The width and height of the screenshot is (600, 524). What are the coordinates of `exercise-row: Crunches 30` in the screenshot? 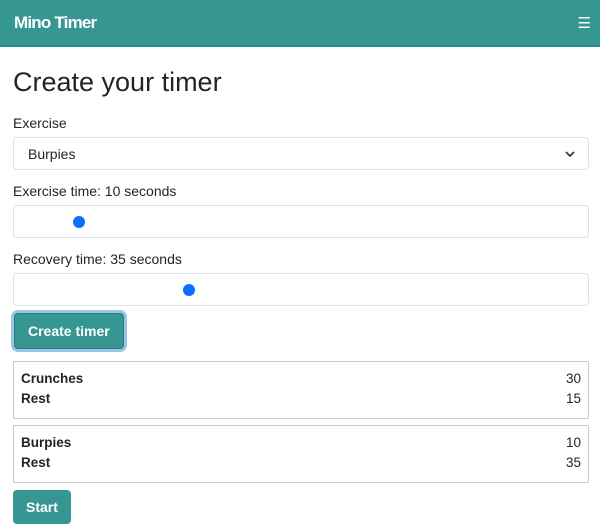 It's located at (301, 381).